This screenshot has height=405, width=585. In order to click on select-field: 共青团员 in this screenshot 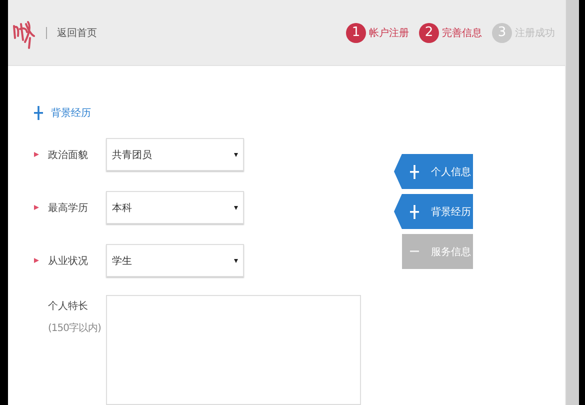, I will do `click(175, 154)`.